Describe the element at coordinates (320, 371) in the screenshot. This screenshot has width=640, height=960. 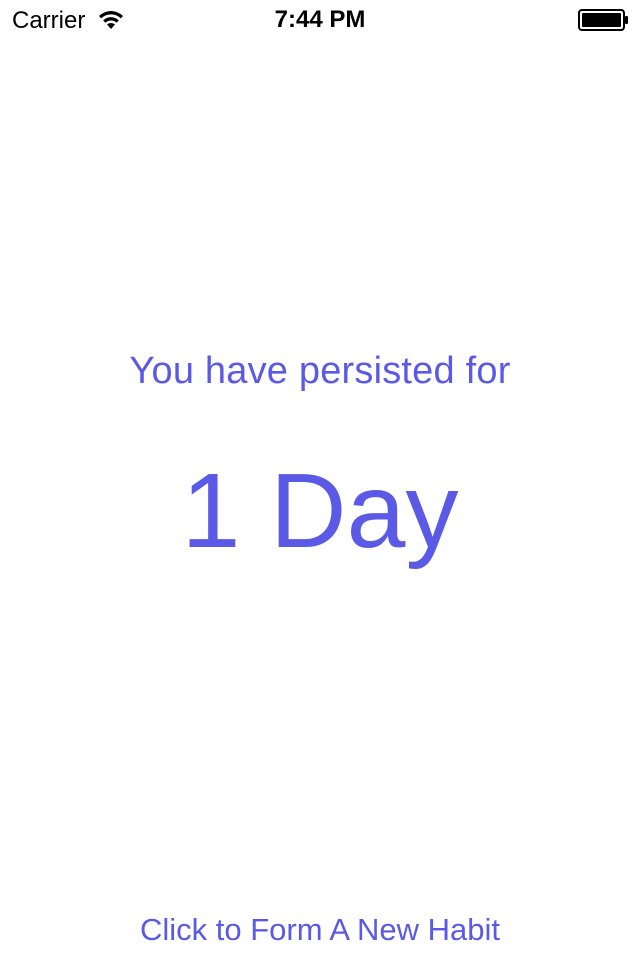
I see `persisted-label: You have persisted for` at that location.